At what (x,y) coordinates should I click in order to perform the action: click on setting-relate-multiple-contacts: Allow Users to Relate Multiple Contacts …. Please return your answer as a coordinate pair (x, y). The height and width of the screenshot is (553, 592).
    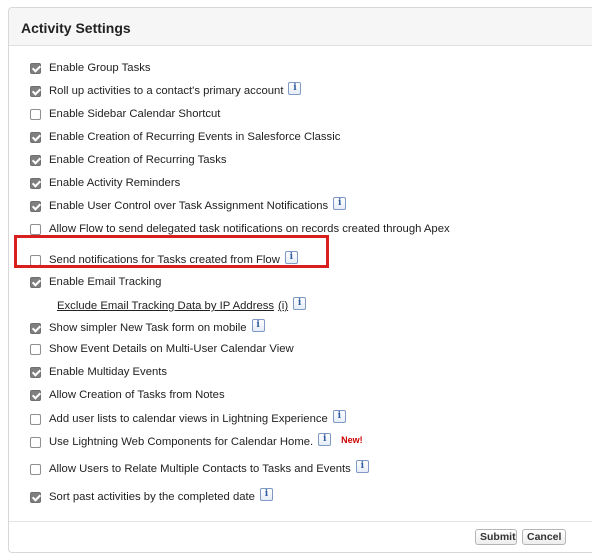
    Looking at the image, I should click on (199, 468).